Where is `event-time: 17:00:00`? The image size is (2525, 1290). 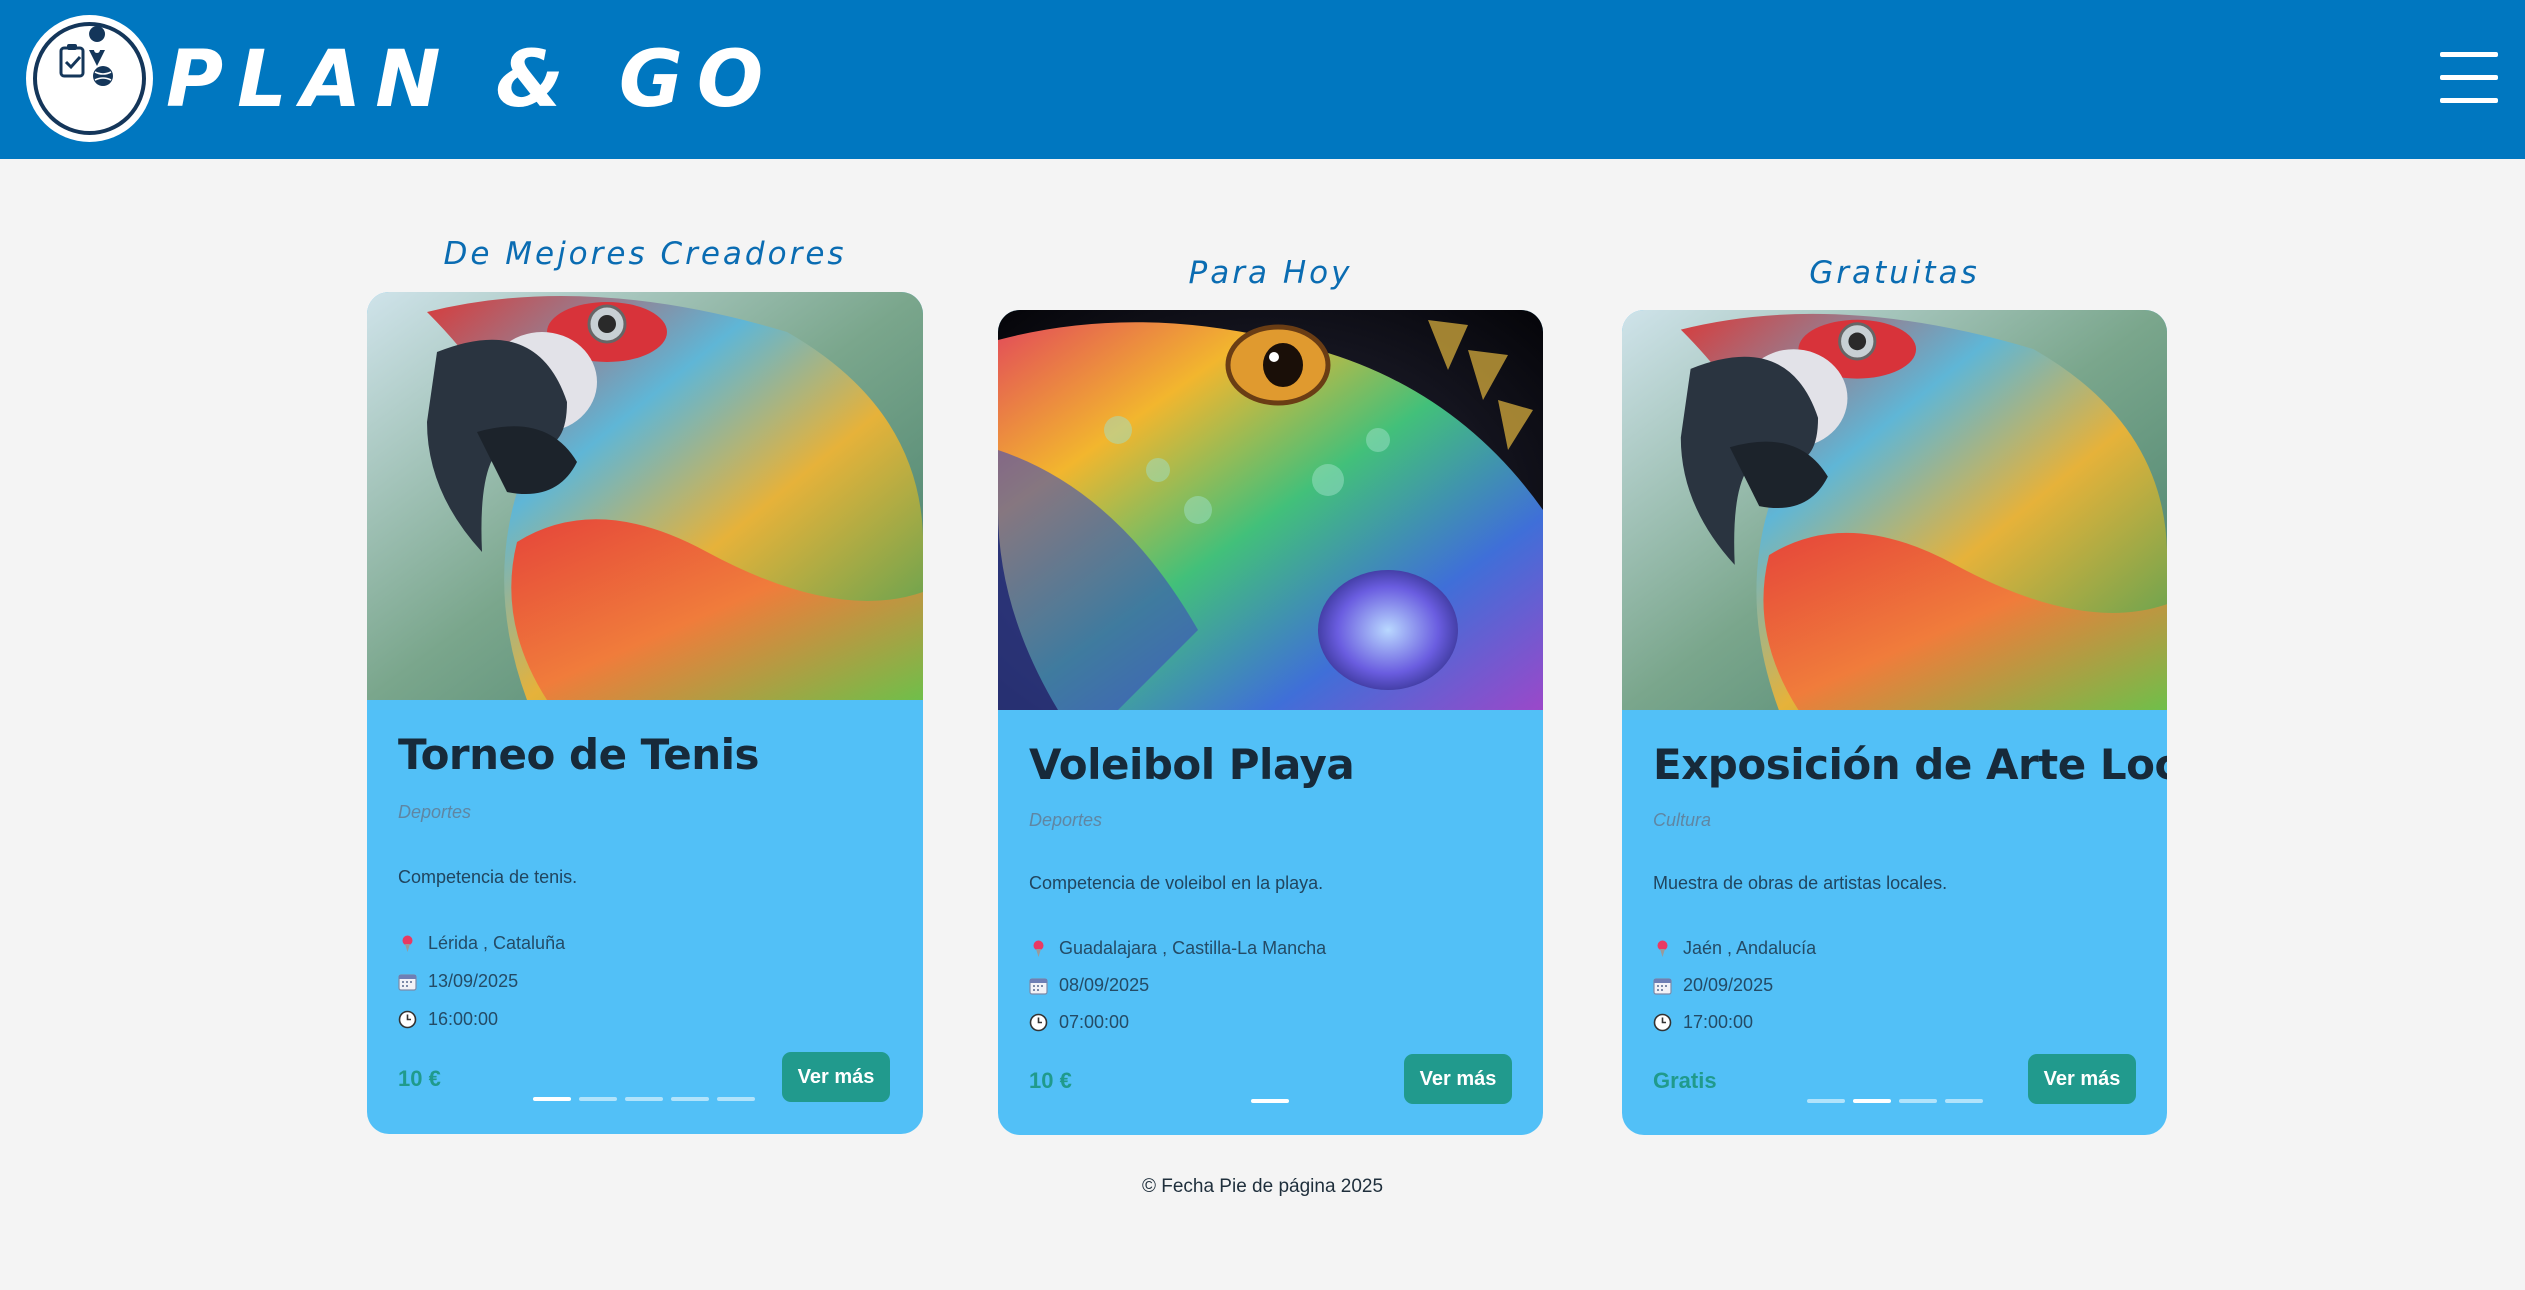
event-time: 17:00:00 is located at coordinates (1703, 1022).